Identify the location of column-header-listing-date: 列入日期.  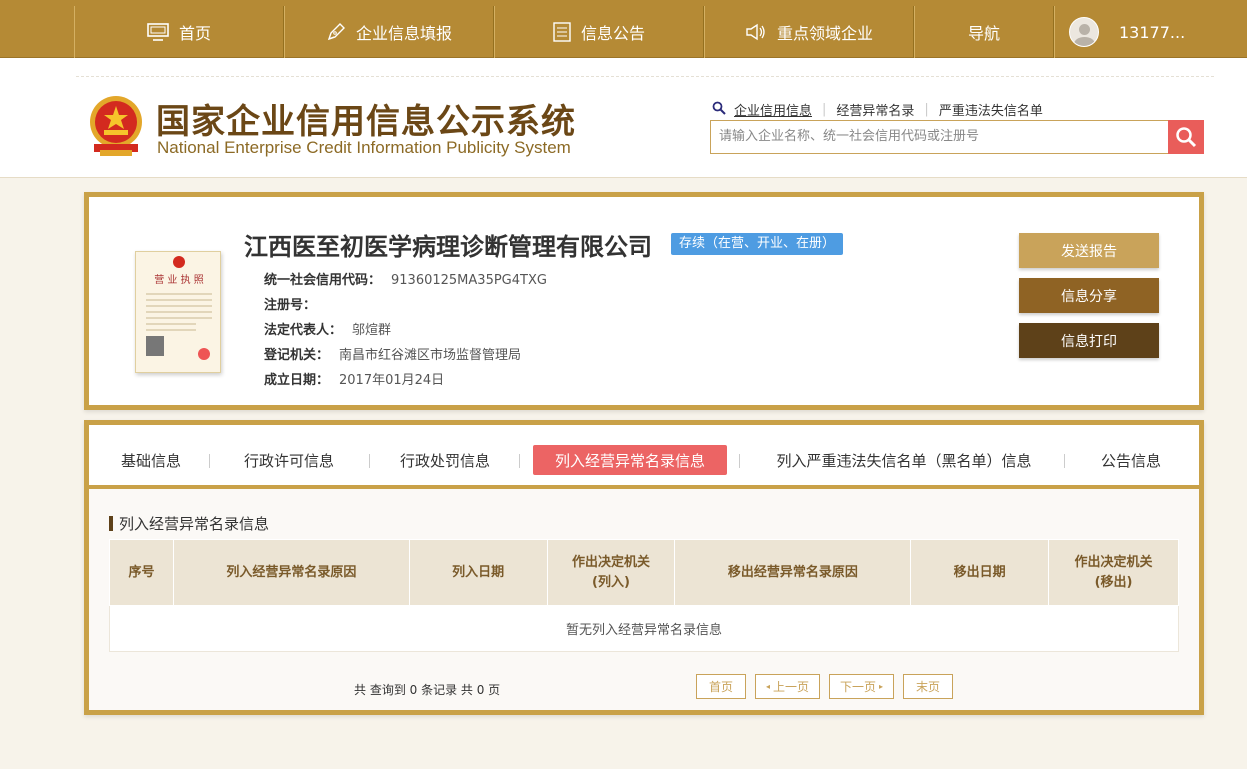
(478, 572).